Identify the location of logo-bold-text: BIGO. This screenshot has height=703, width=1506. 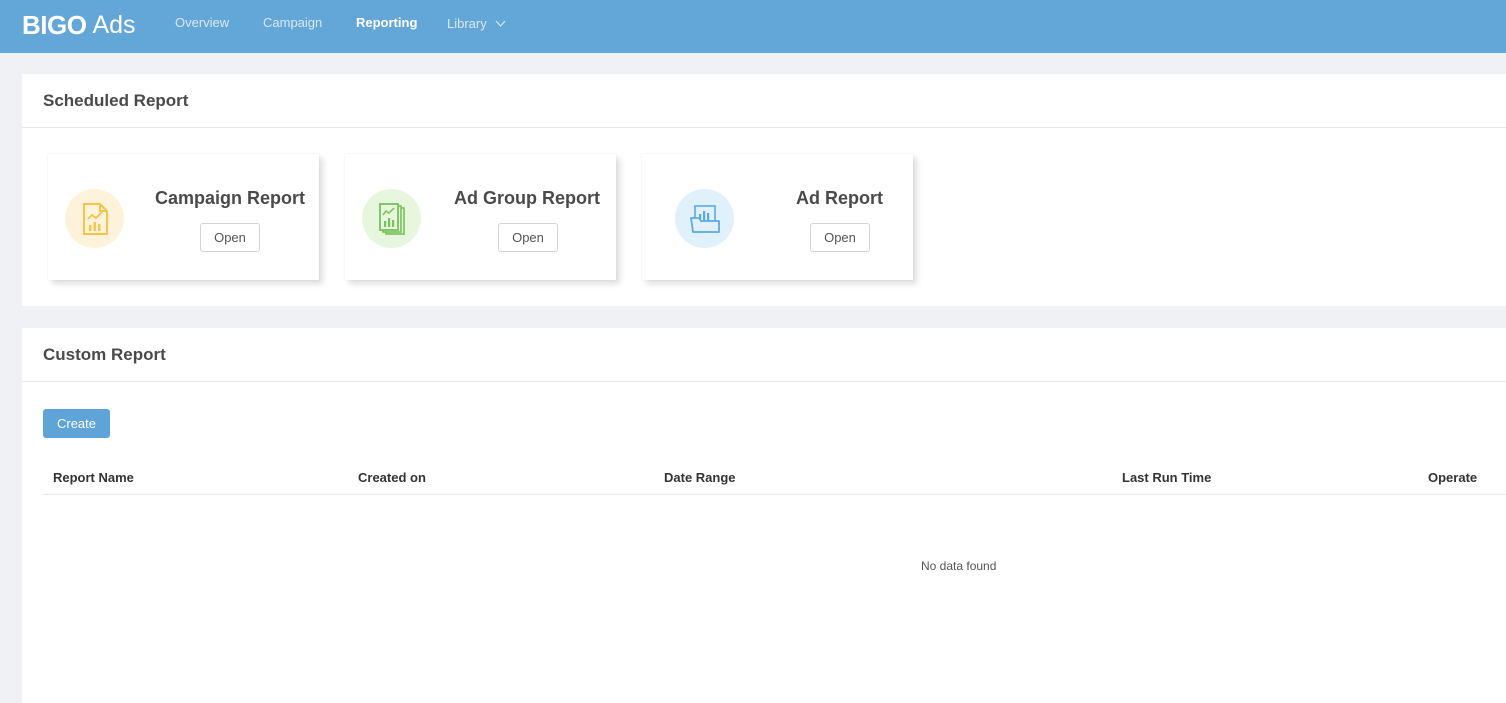
(54, 24).